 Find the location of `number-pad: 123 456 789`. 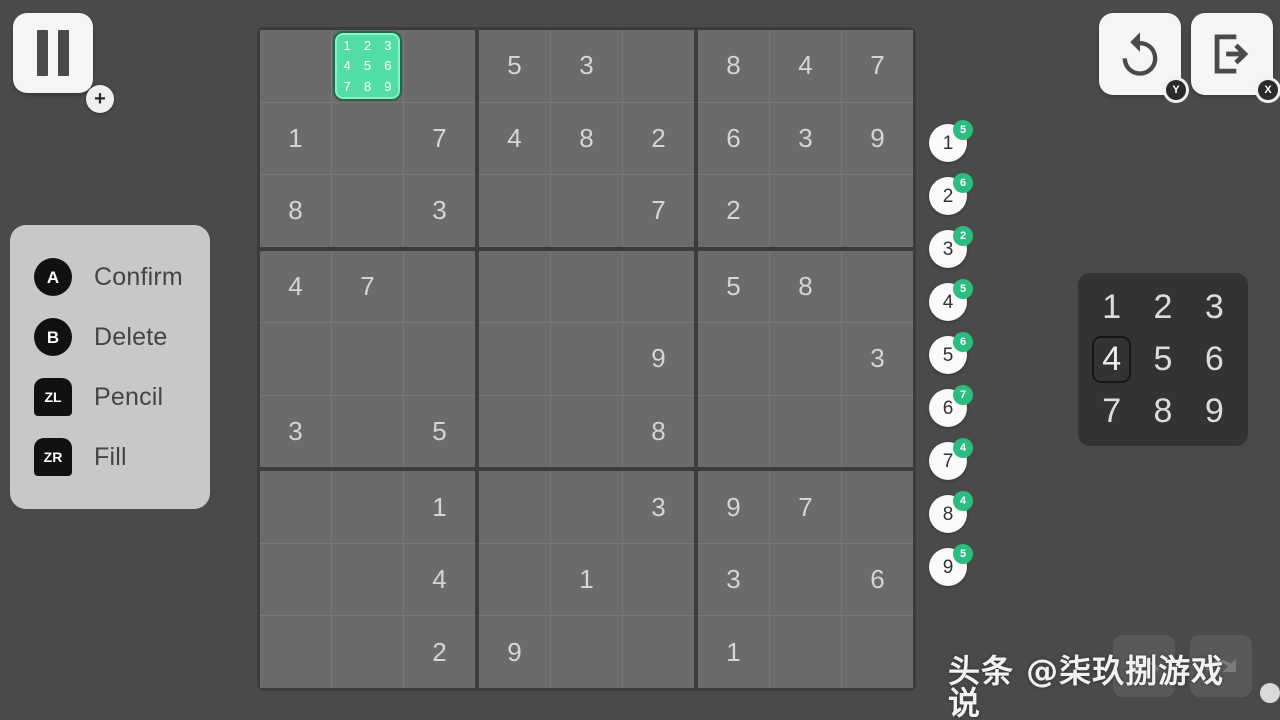

number-pad: 123 456 789 is located at coordinates (1163, 359).